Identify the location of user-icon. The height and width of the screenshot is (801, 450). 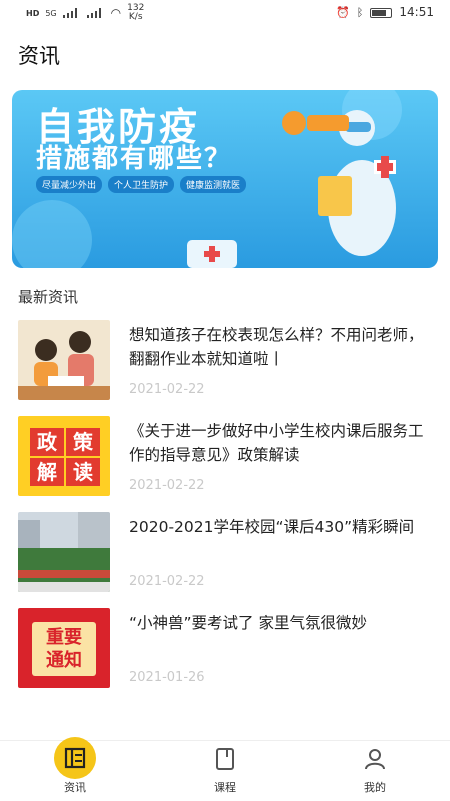
(375, 761).